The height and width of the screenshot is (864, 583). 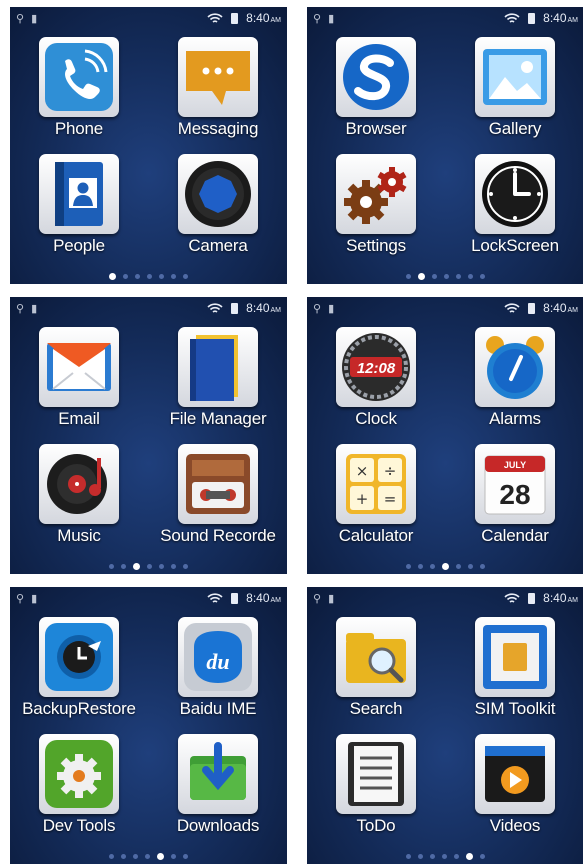 I want to click on app-sound-recorder: Sound Recorde, so click(x=218, y=498).